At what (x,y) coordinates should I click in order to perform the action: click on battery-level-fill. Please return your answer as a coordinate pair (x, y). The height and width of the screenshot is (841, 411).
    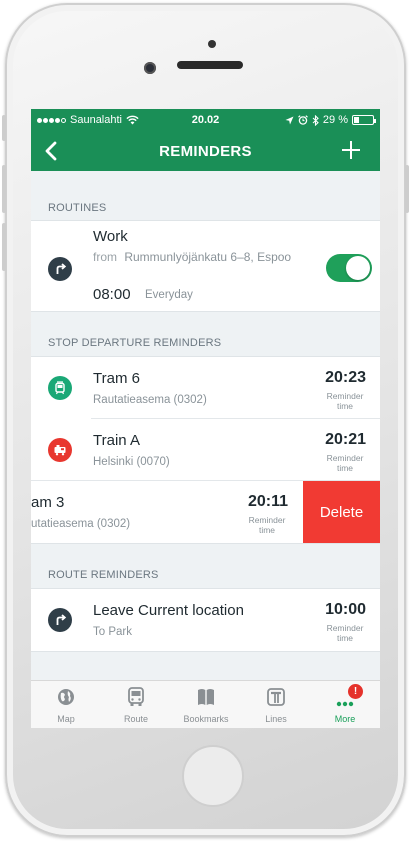
    Looking at the image, I should click on (356, 120).